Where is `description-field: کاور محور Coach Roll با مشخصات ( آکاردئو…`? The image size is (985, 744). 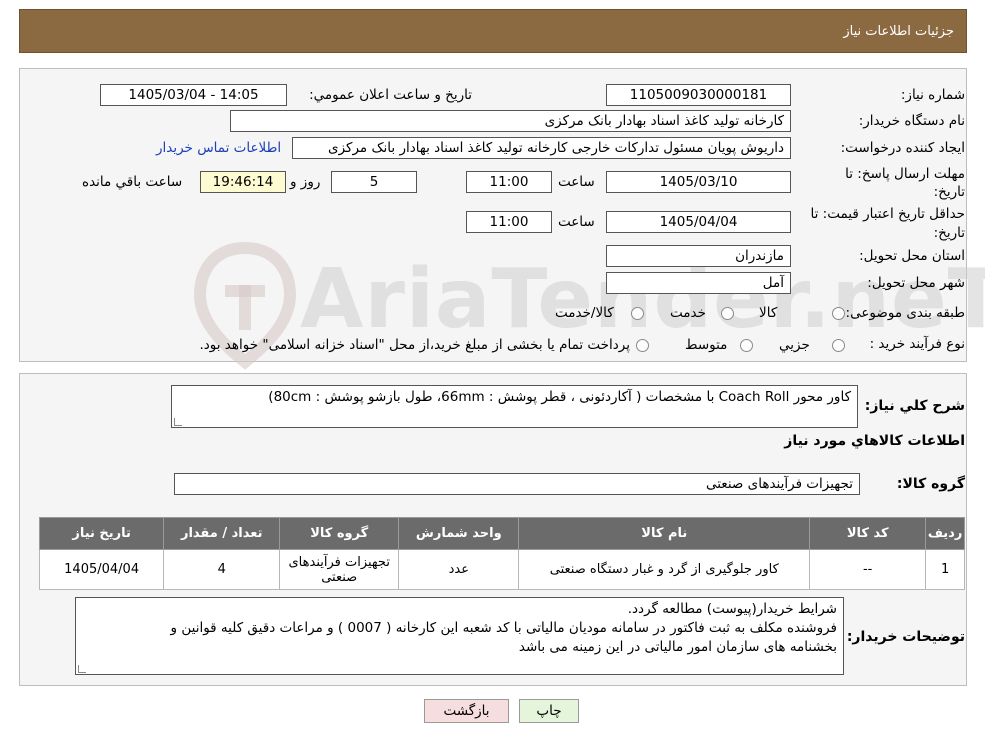 description-field: کاور محور Coach Roll با مشخصات ( آکاردئو… is located at coordinates (514, 406).